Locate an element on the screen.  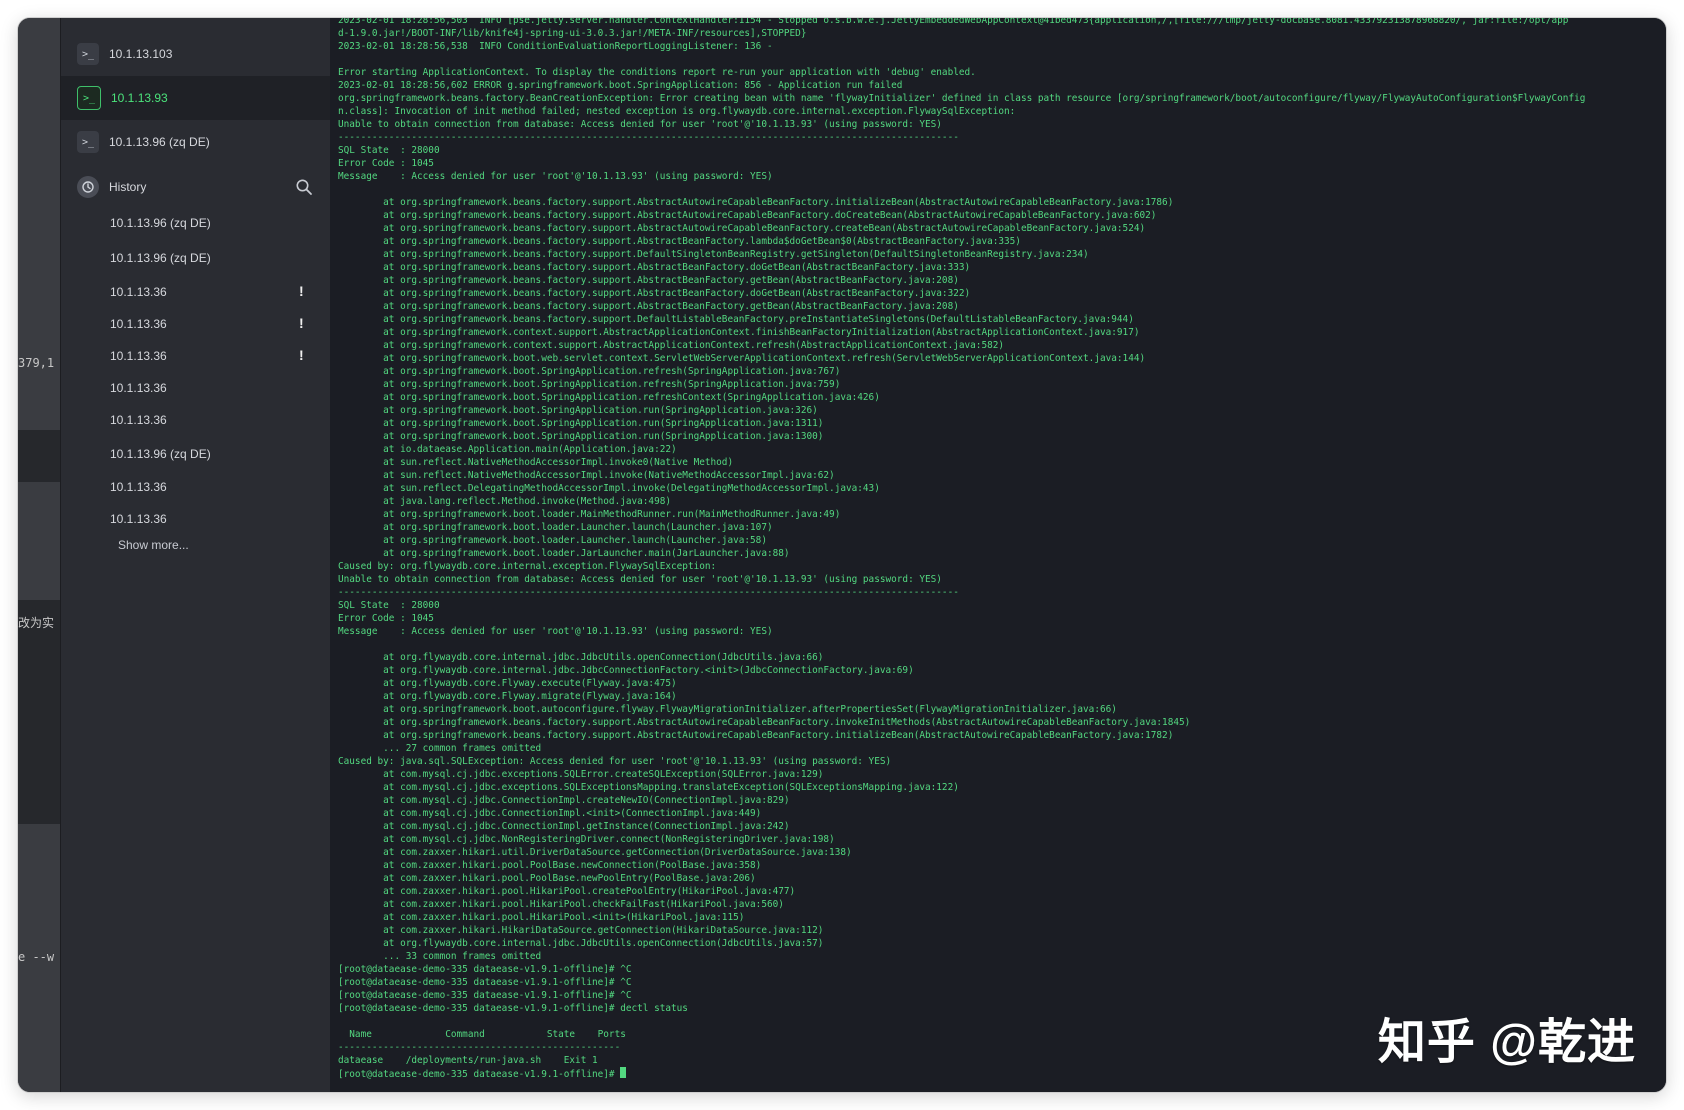
terminal-line: Name Command State Ports is located at coordinates (482, 1034).